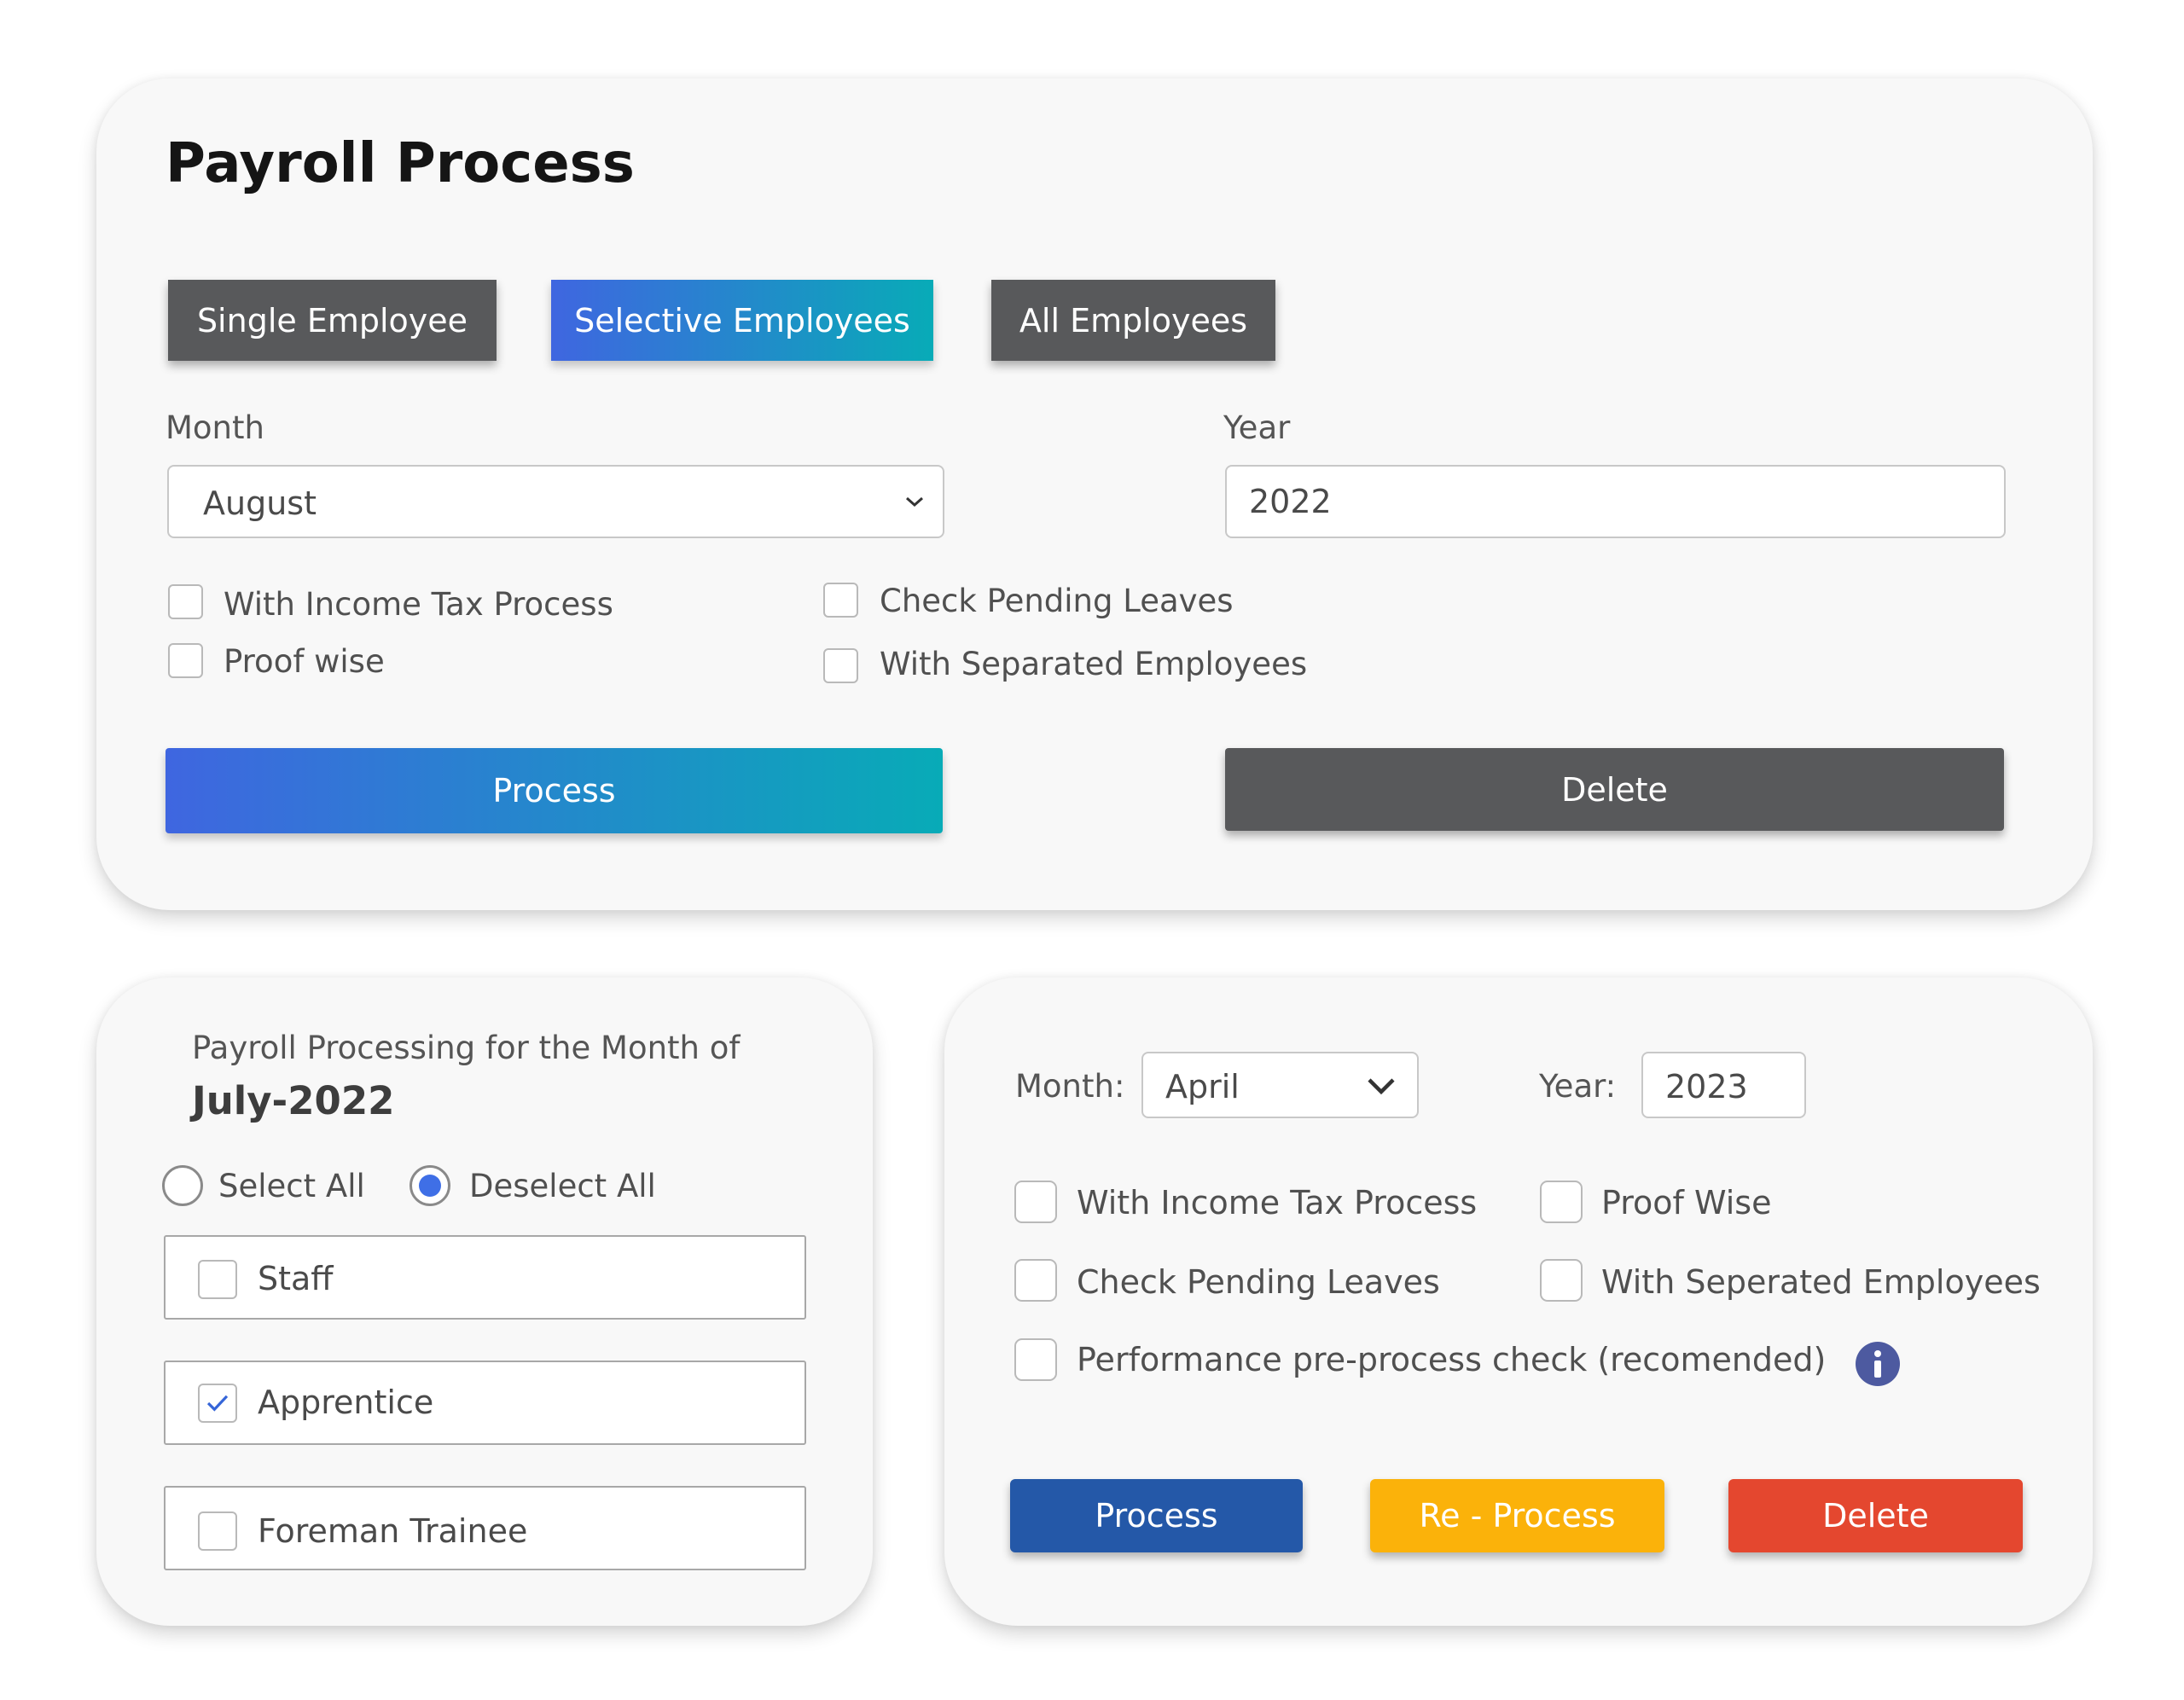 The image size is (2184, 1700). Describe the element at coordinates (485, 1403) in the screenshot. I see `category-row-apprentice: Apprentice` at that location.